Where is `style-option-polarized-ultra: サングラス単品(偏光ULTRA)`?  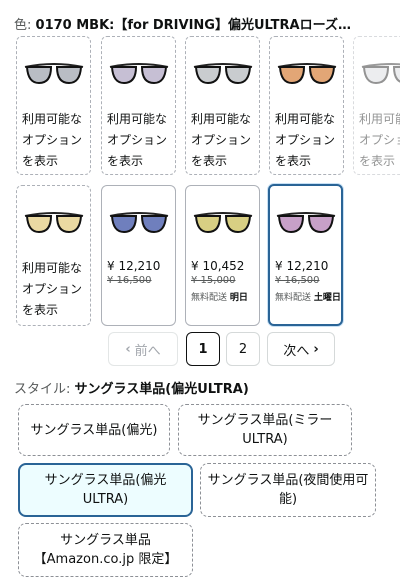 style-option-polarized-ultra: サングラス単品(偏光ULTRA) is located at coordinates (105, 490).